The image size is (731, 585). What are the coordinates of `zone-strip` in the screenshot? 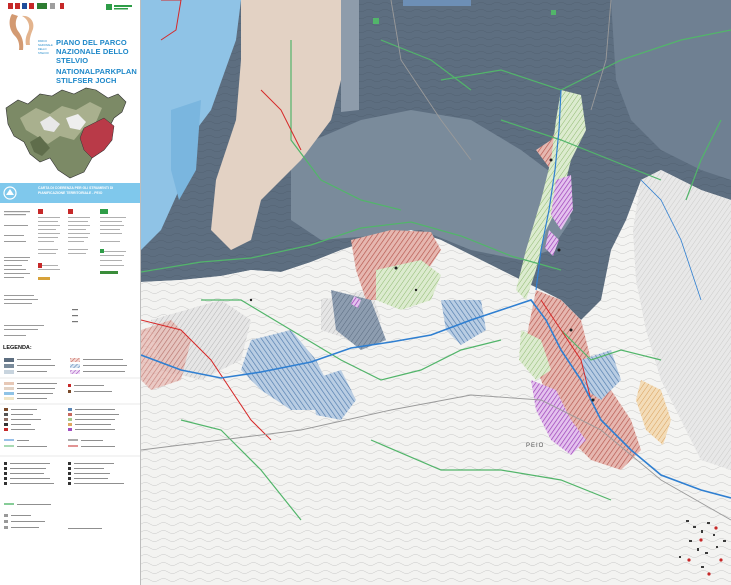 It's located at (350, 56).